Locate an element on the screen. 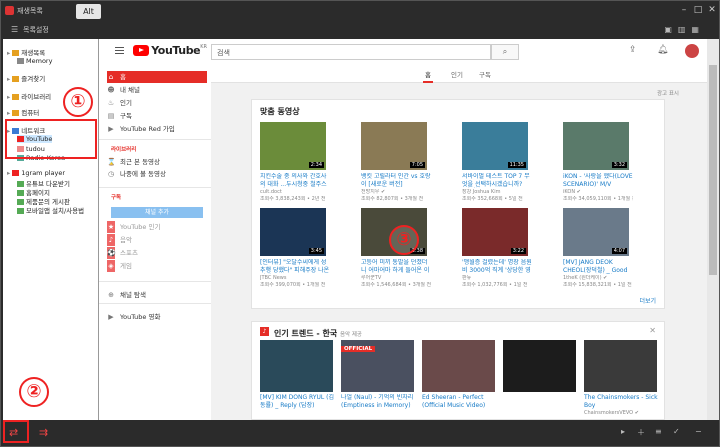 This screenshot has width=720, height=447. menu-icon is located at coordinates (119, 50).